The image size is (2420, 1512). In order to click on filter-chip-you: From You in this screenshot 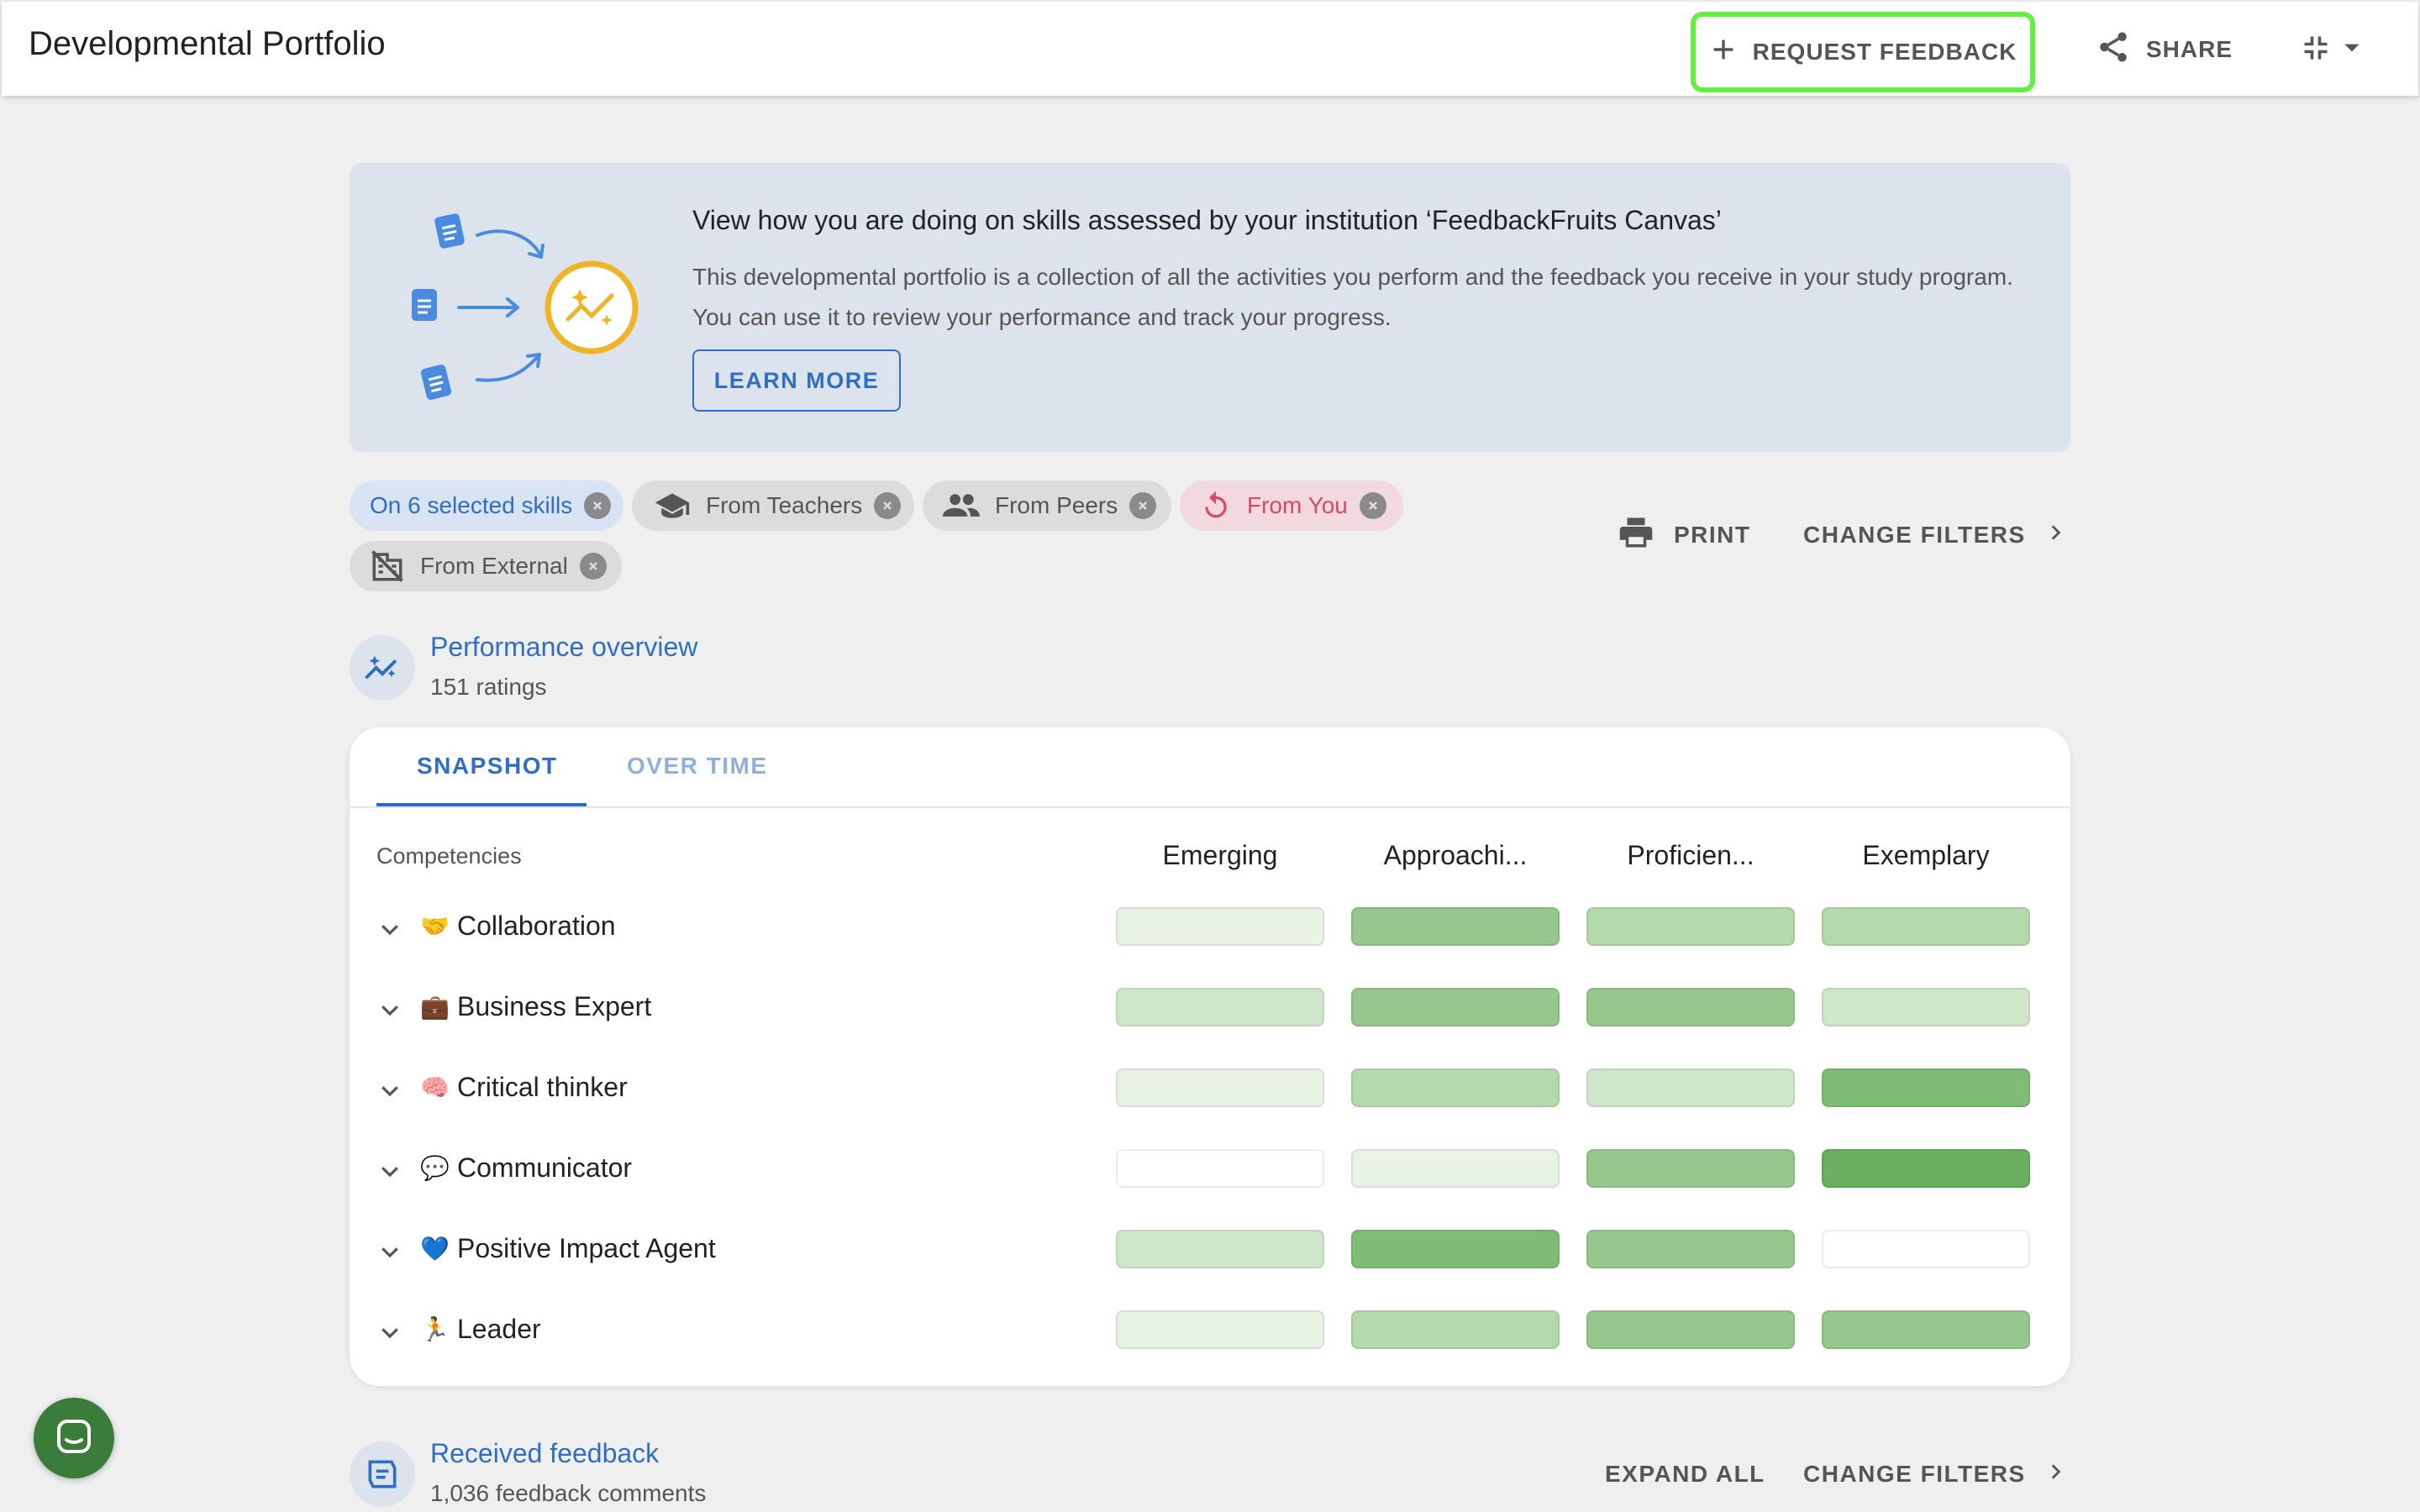, I will do `click(1291, 505)`.